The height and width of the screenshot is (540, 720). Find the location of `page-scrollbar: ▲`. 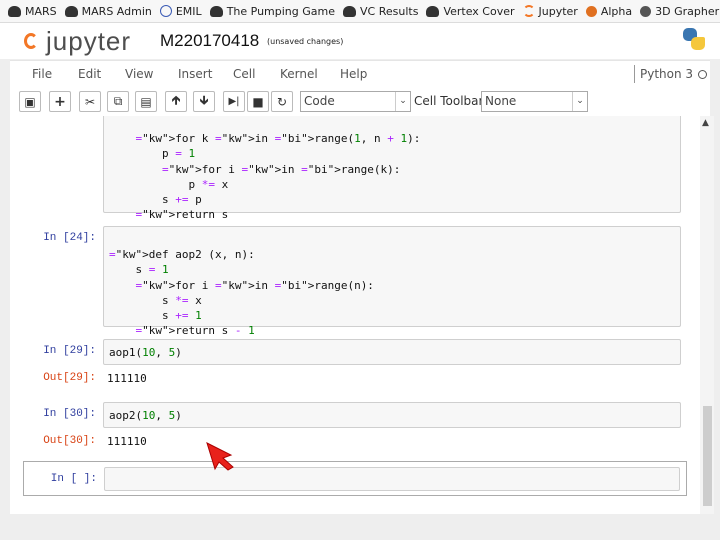

page-scrollbar: ▲ is located at coordinates (707, 315).